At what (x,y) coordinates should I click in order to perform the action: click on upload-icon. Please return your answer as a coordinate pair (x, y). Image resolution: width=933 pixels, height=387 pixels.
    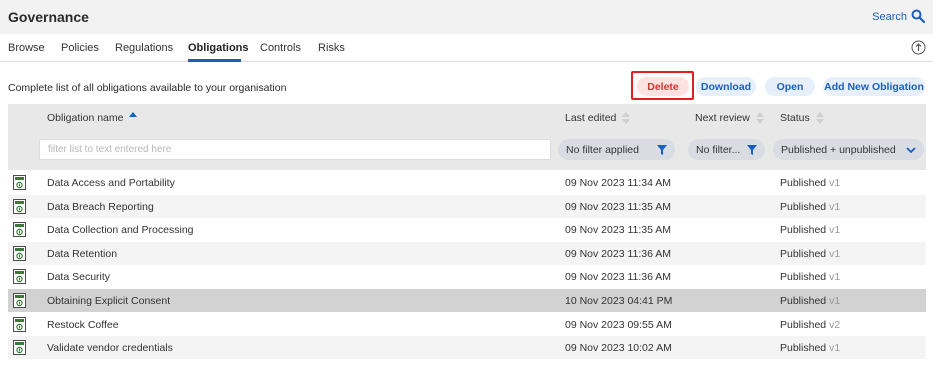
    Looking at the image, I should click on (918, 47).